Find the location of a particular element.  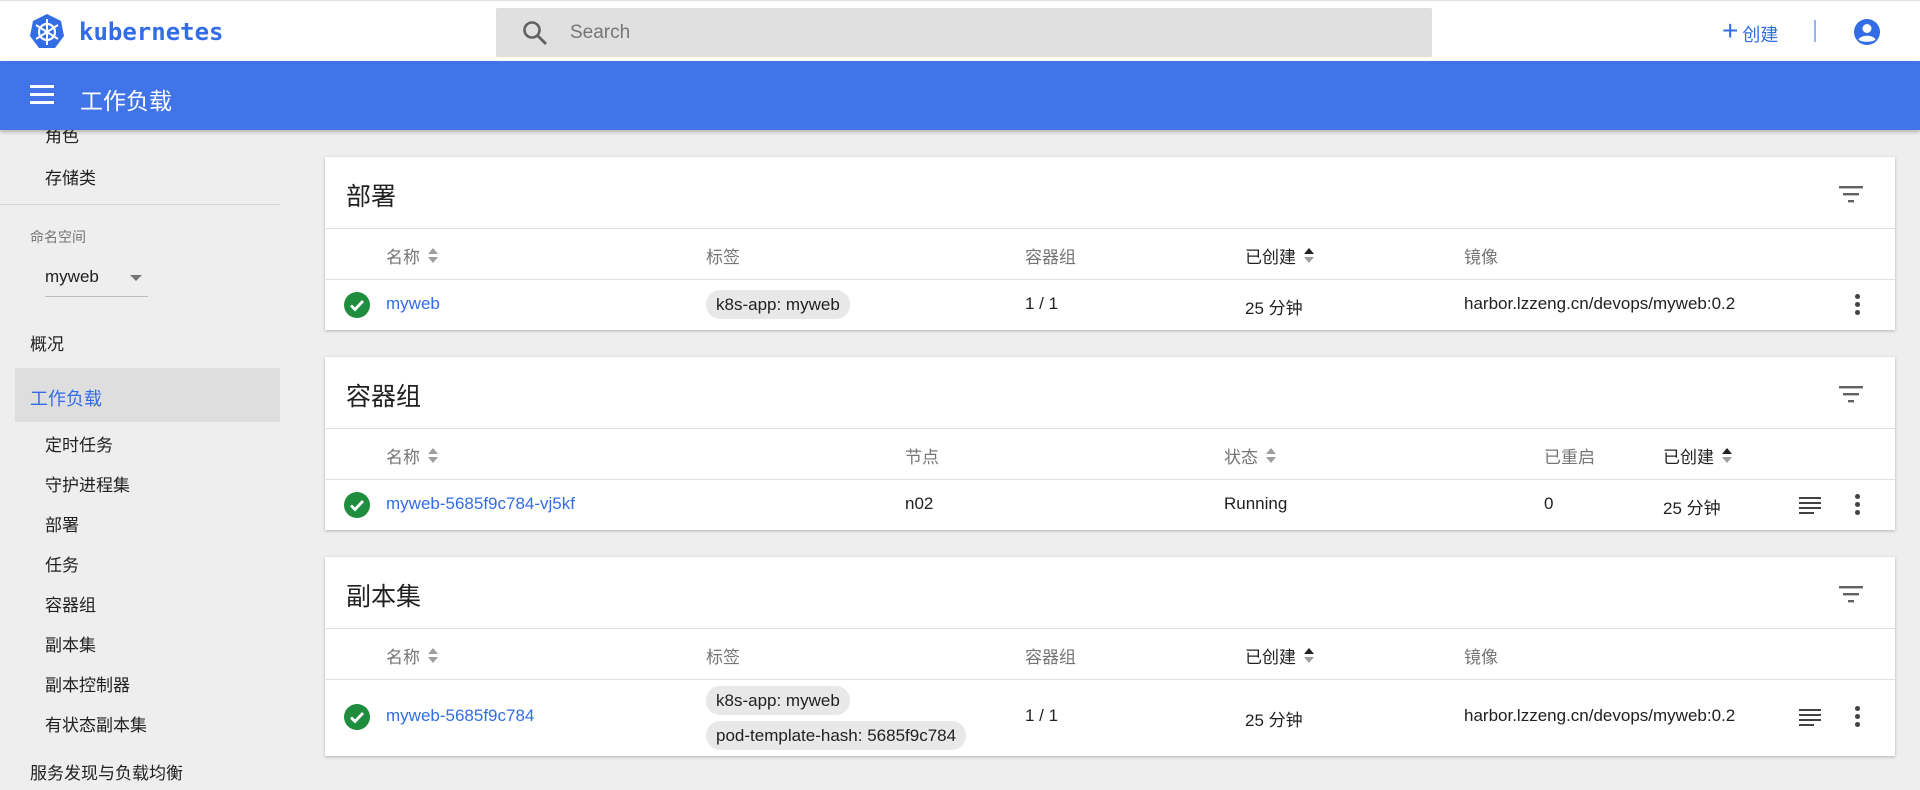

top-bar: kubernetes + 创建 is located at coordinates (960, 30).